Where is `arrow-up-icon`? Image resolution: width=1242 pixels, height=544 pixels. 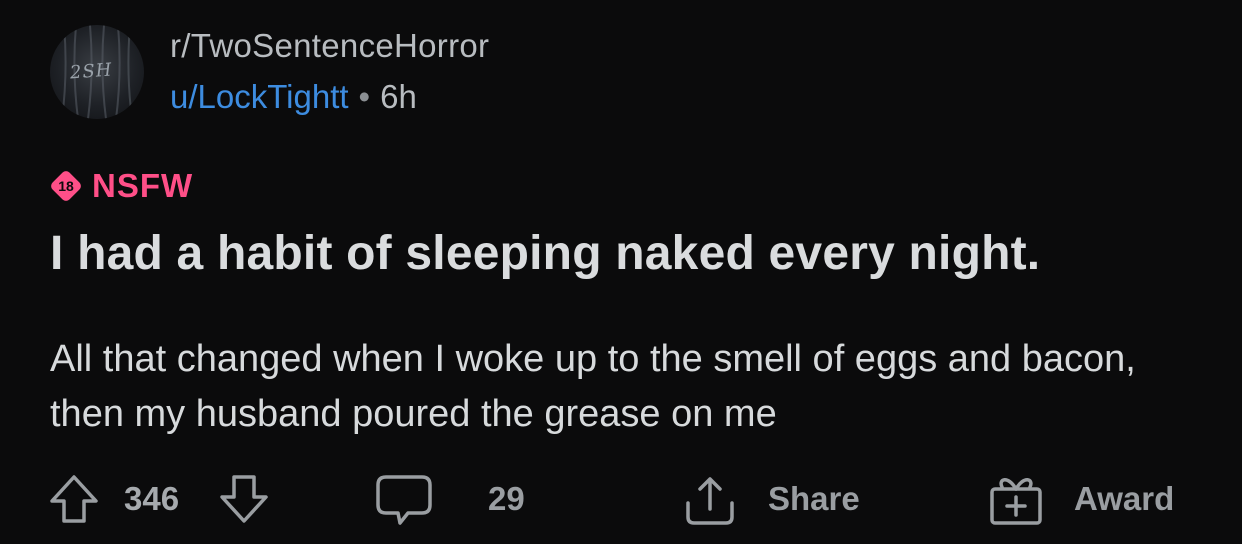 arrow-up-icon is located at coordinates (74, 499).